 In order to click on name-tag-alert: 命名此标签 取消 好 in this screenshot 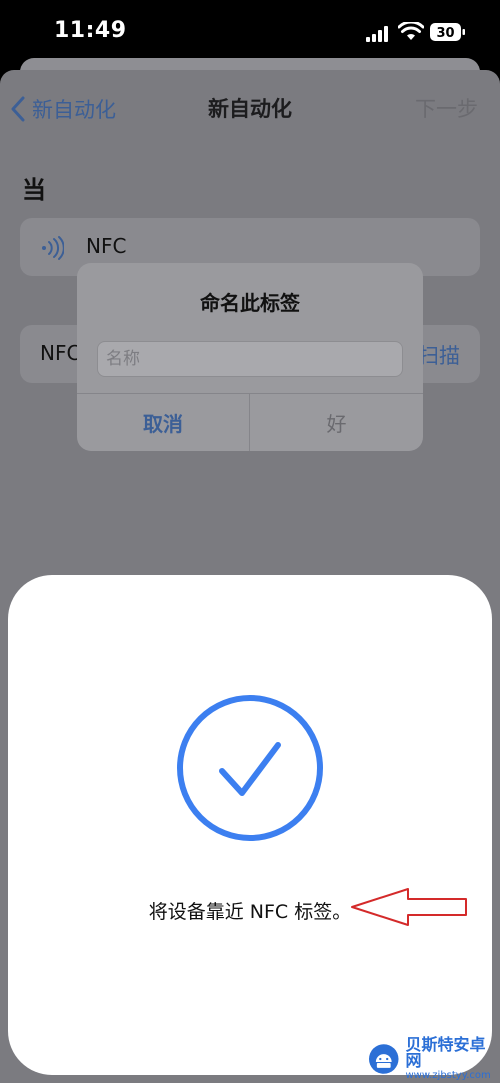, I will do `click(250, 357)`.